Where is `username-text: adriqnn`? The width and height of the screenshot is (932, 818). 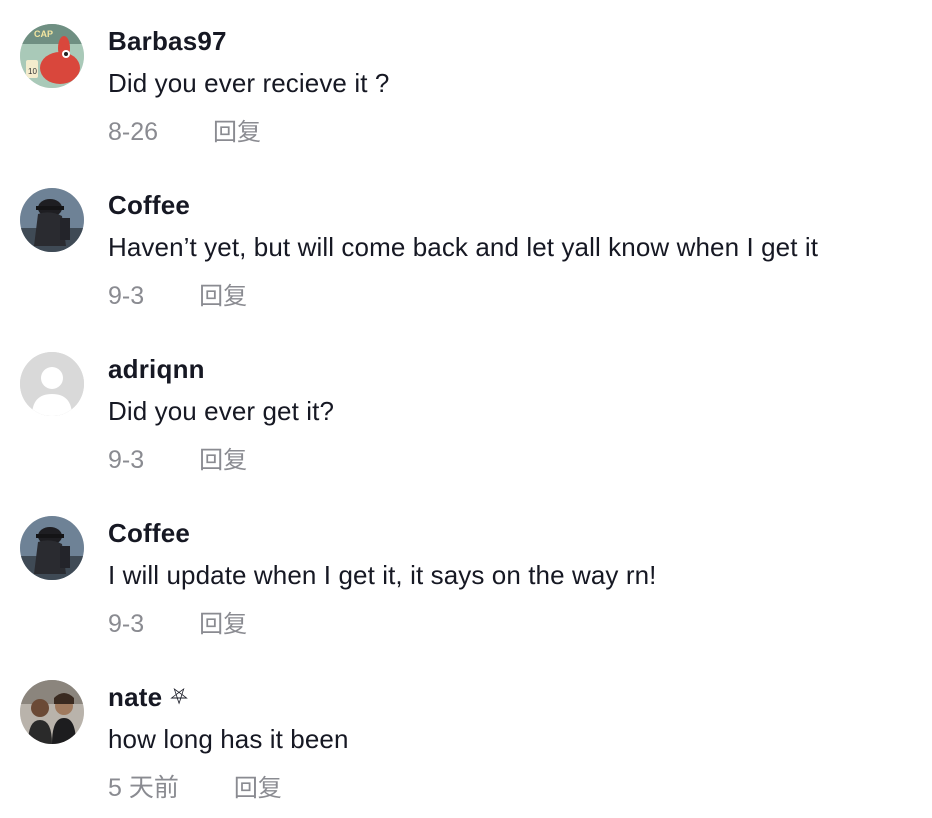 username-text: adriqnn is located at coordinates (156, 369).